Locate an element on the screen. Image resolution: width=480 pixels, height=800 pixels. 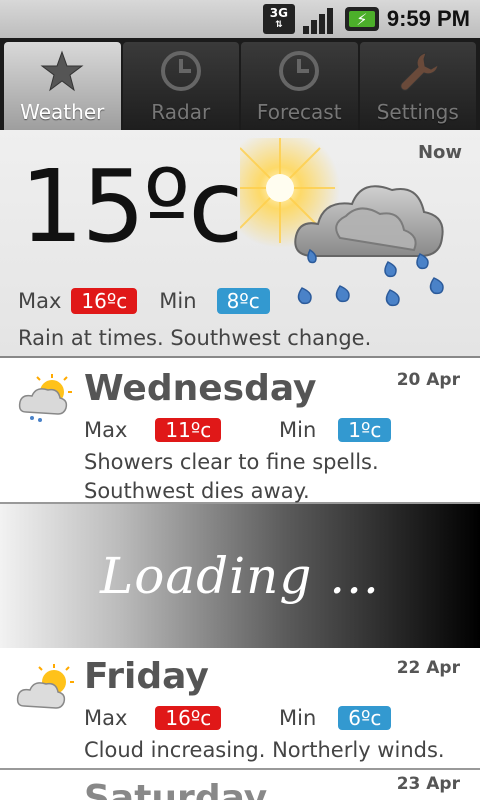
tab-radar: Radar is located at coordinates (180, 86).